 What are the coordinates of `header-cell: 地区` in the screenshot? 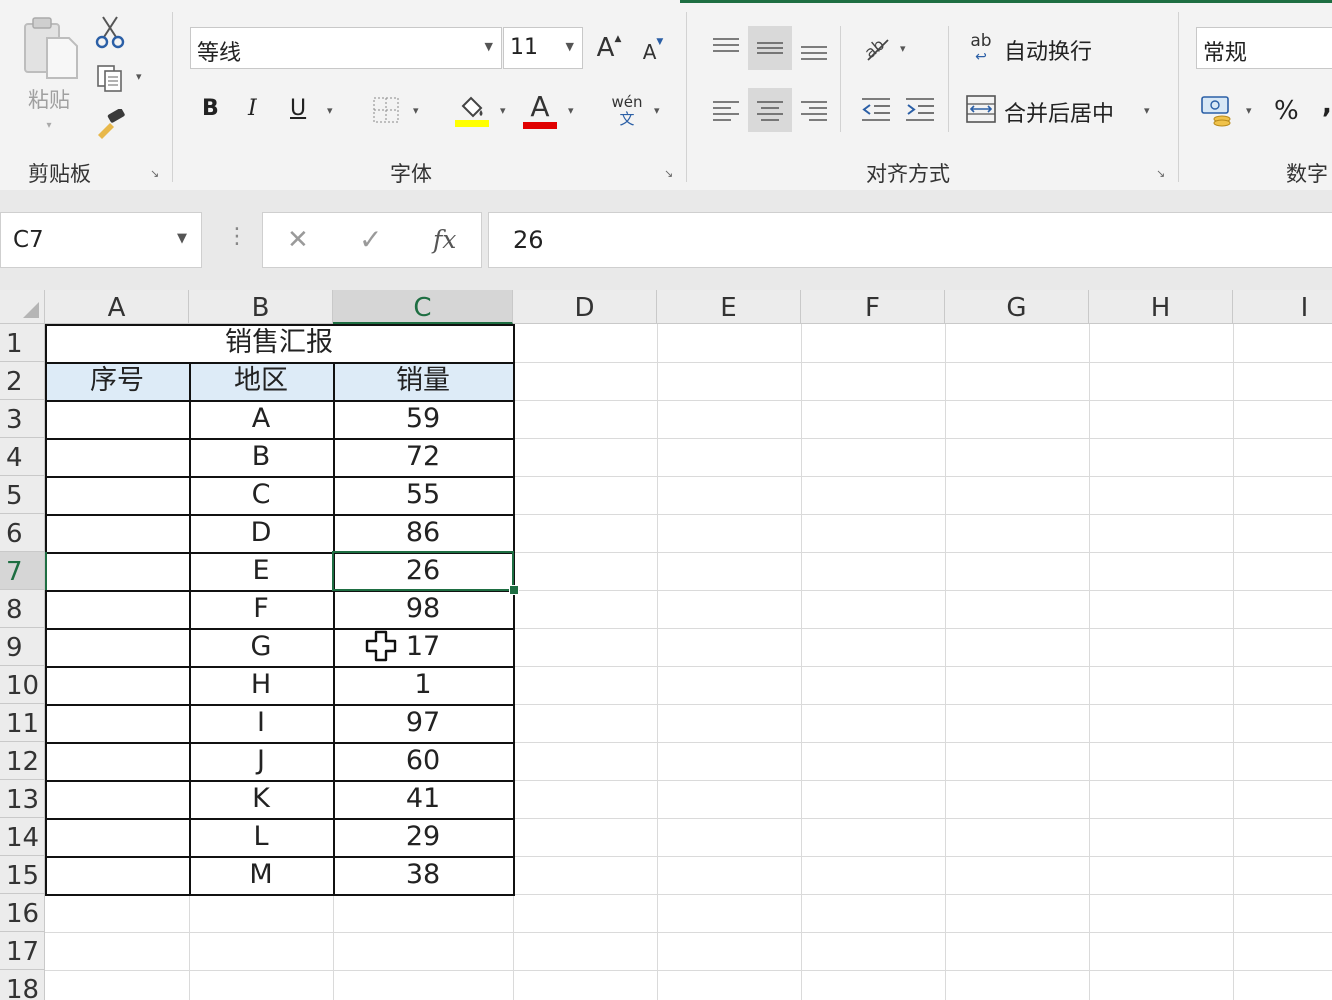 It's located at (261, 381).